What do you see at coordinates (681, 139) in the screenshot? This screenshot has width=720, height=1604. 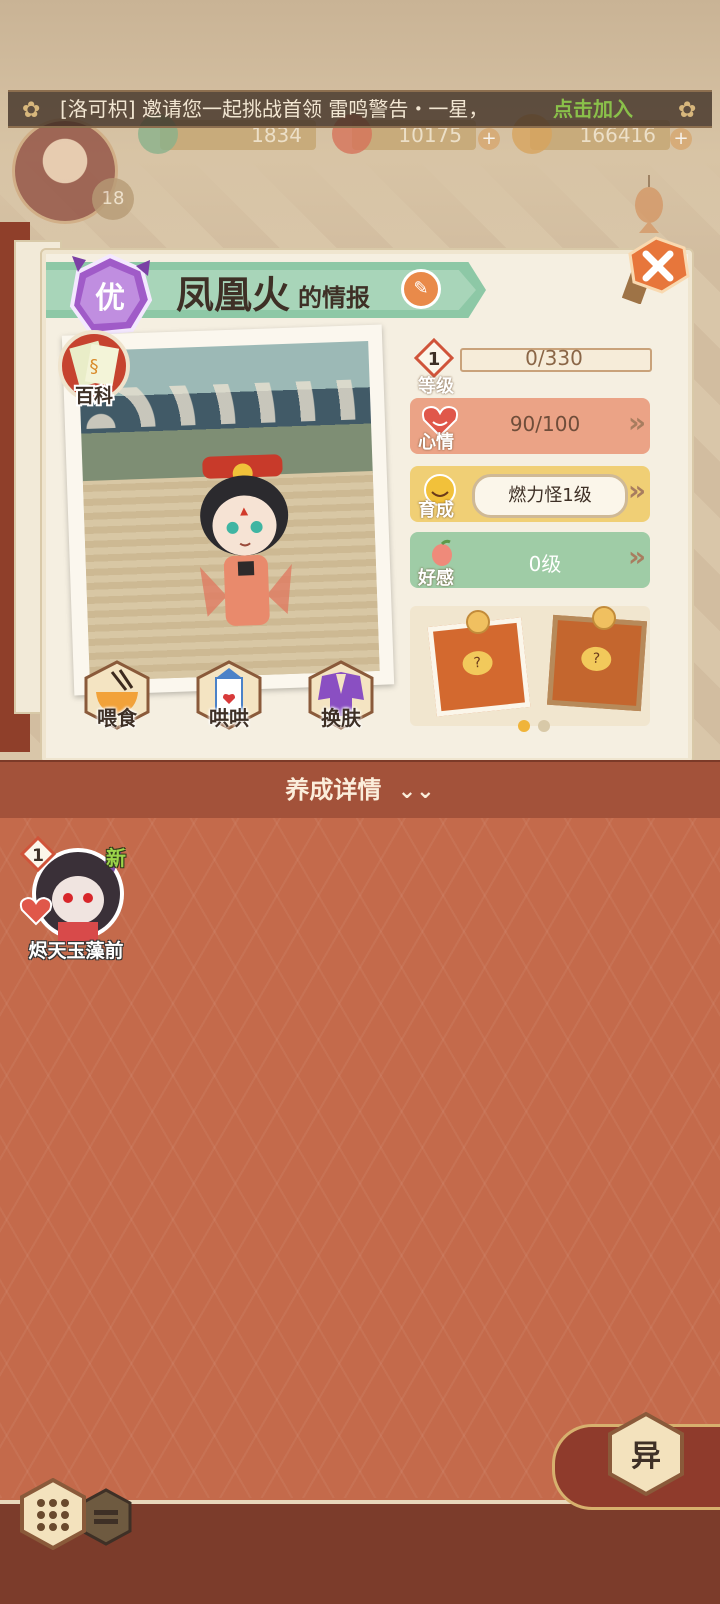 I see `add-coin-button: +` at bounding box center [681, 139].